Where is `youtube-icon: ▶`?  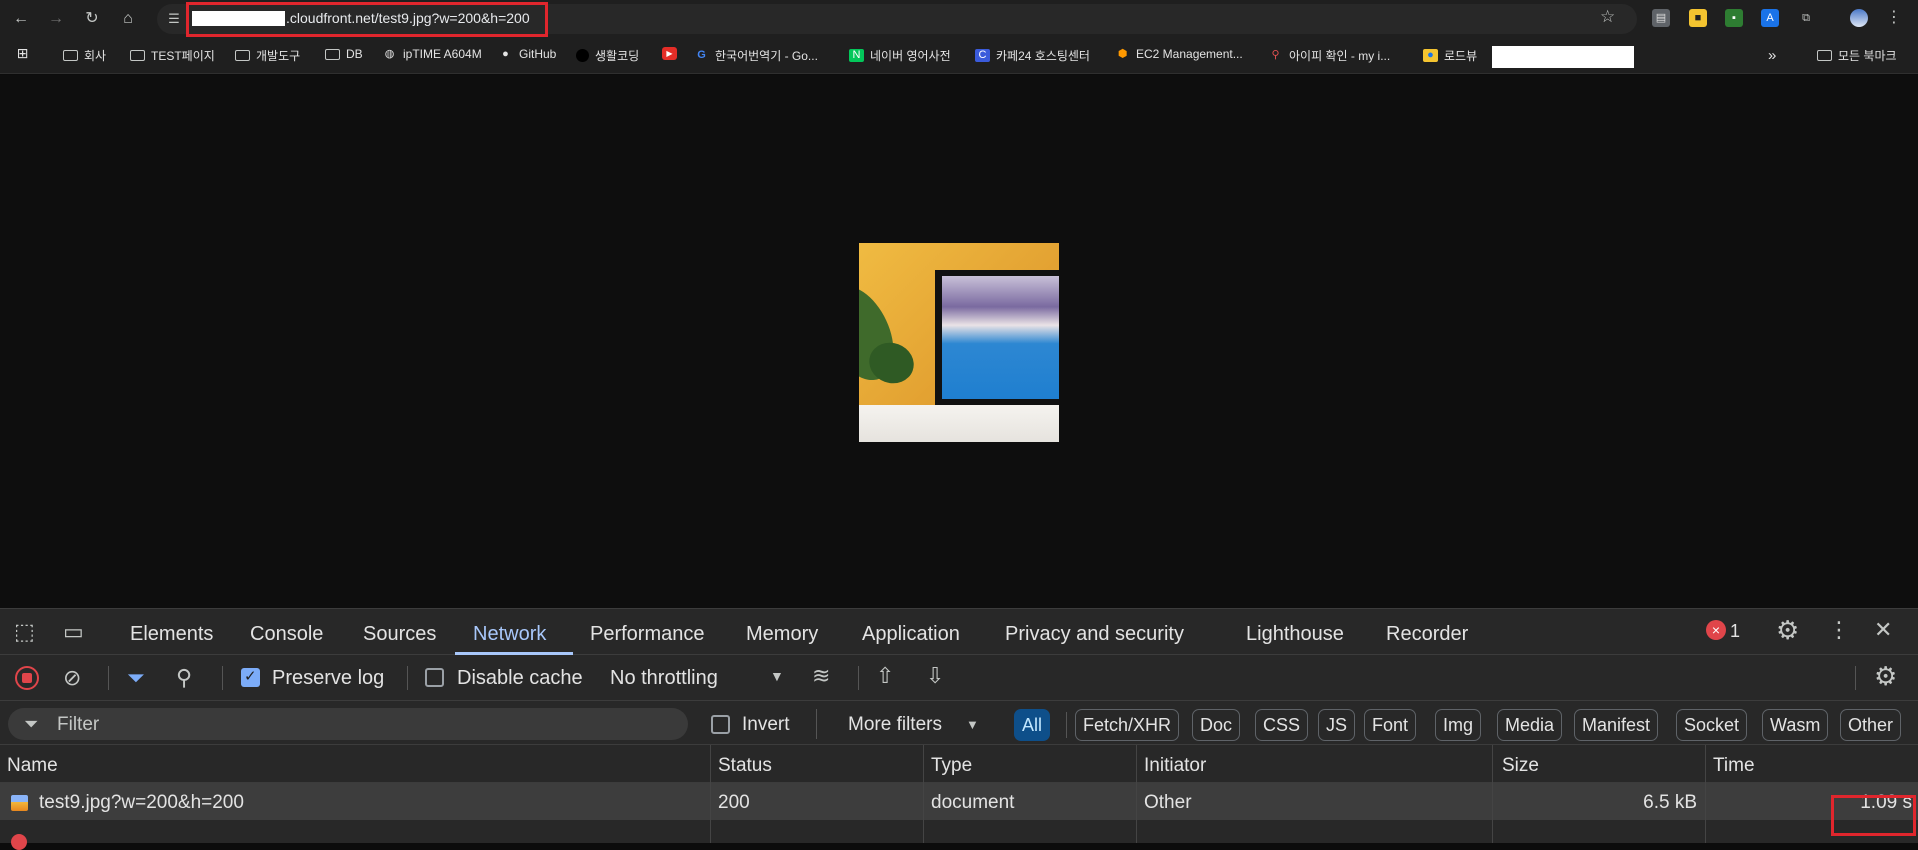
youtube-icon: ▶ is located at coordinates (669, 53).